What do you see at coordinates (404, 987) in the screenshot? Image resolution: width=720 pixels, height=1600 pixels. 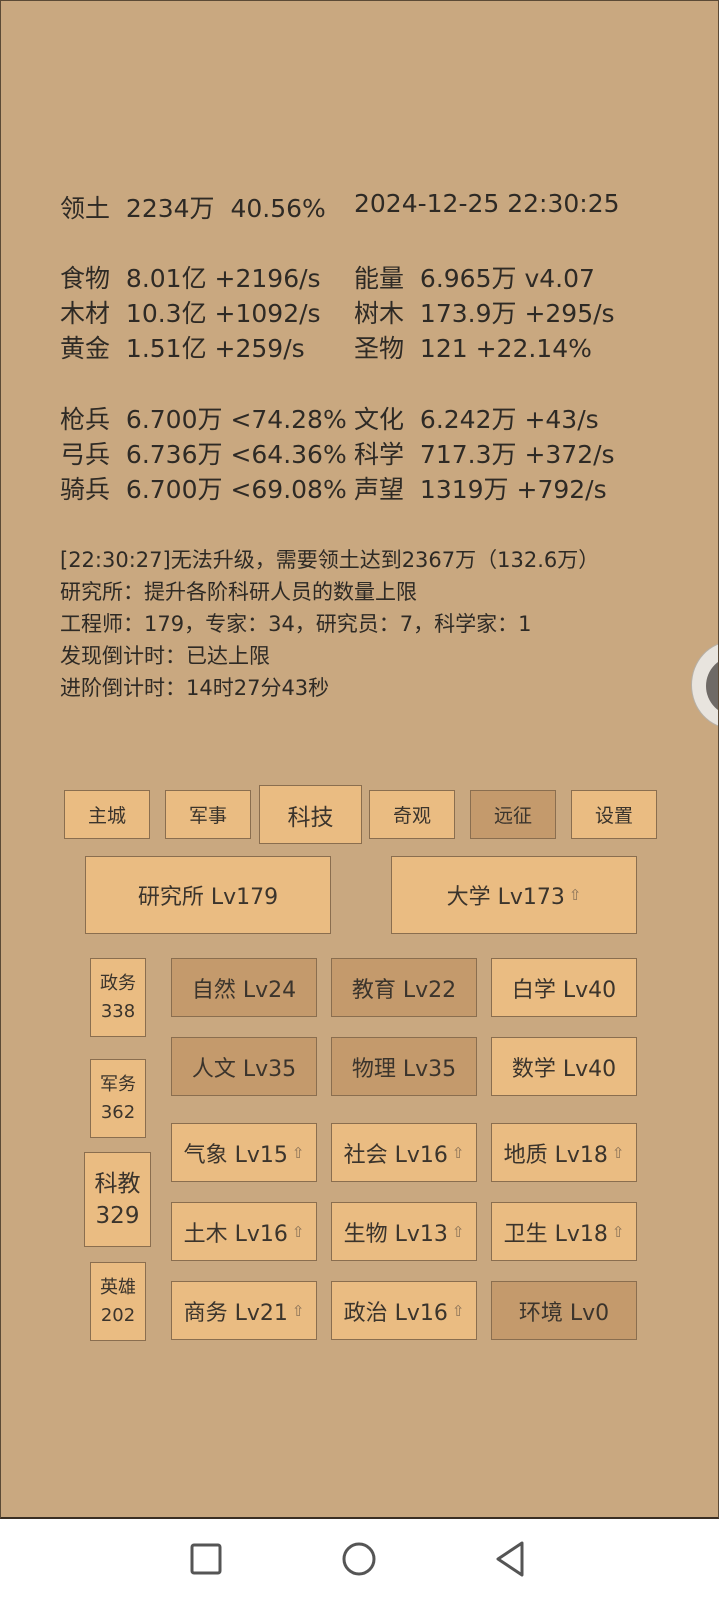 I see `research-education: 教育 Lv22` at bounding box center [404, 987].